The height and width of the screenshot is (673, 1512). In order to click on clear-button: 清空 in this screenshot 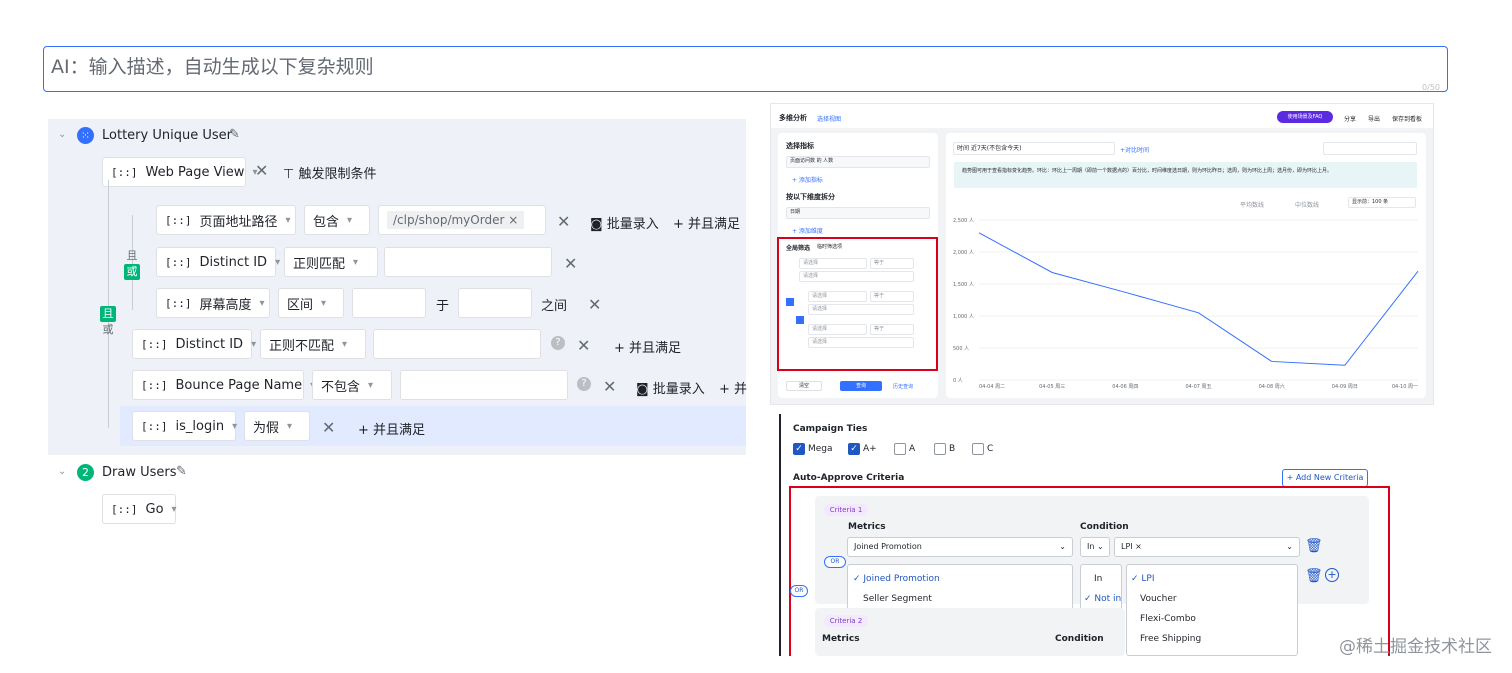, I will do `click(804, 386)`.